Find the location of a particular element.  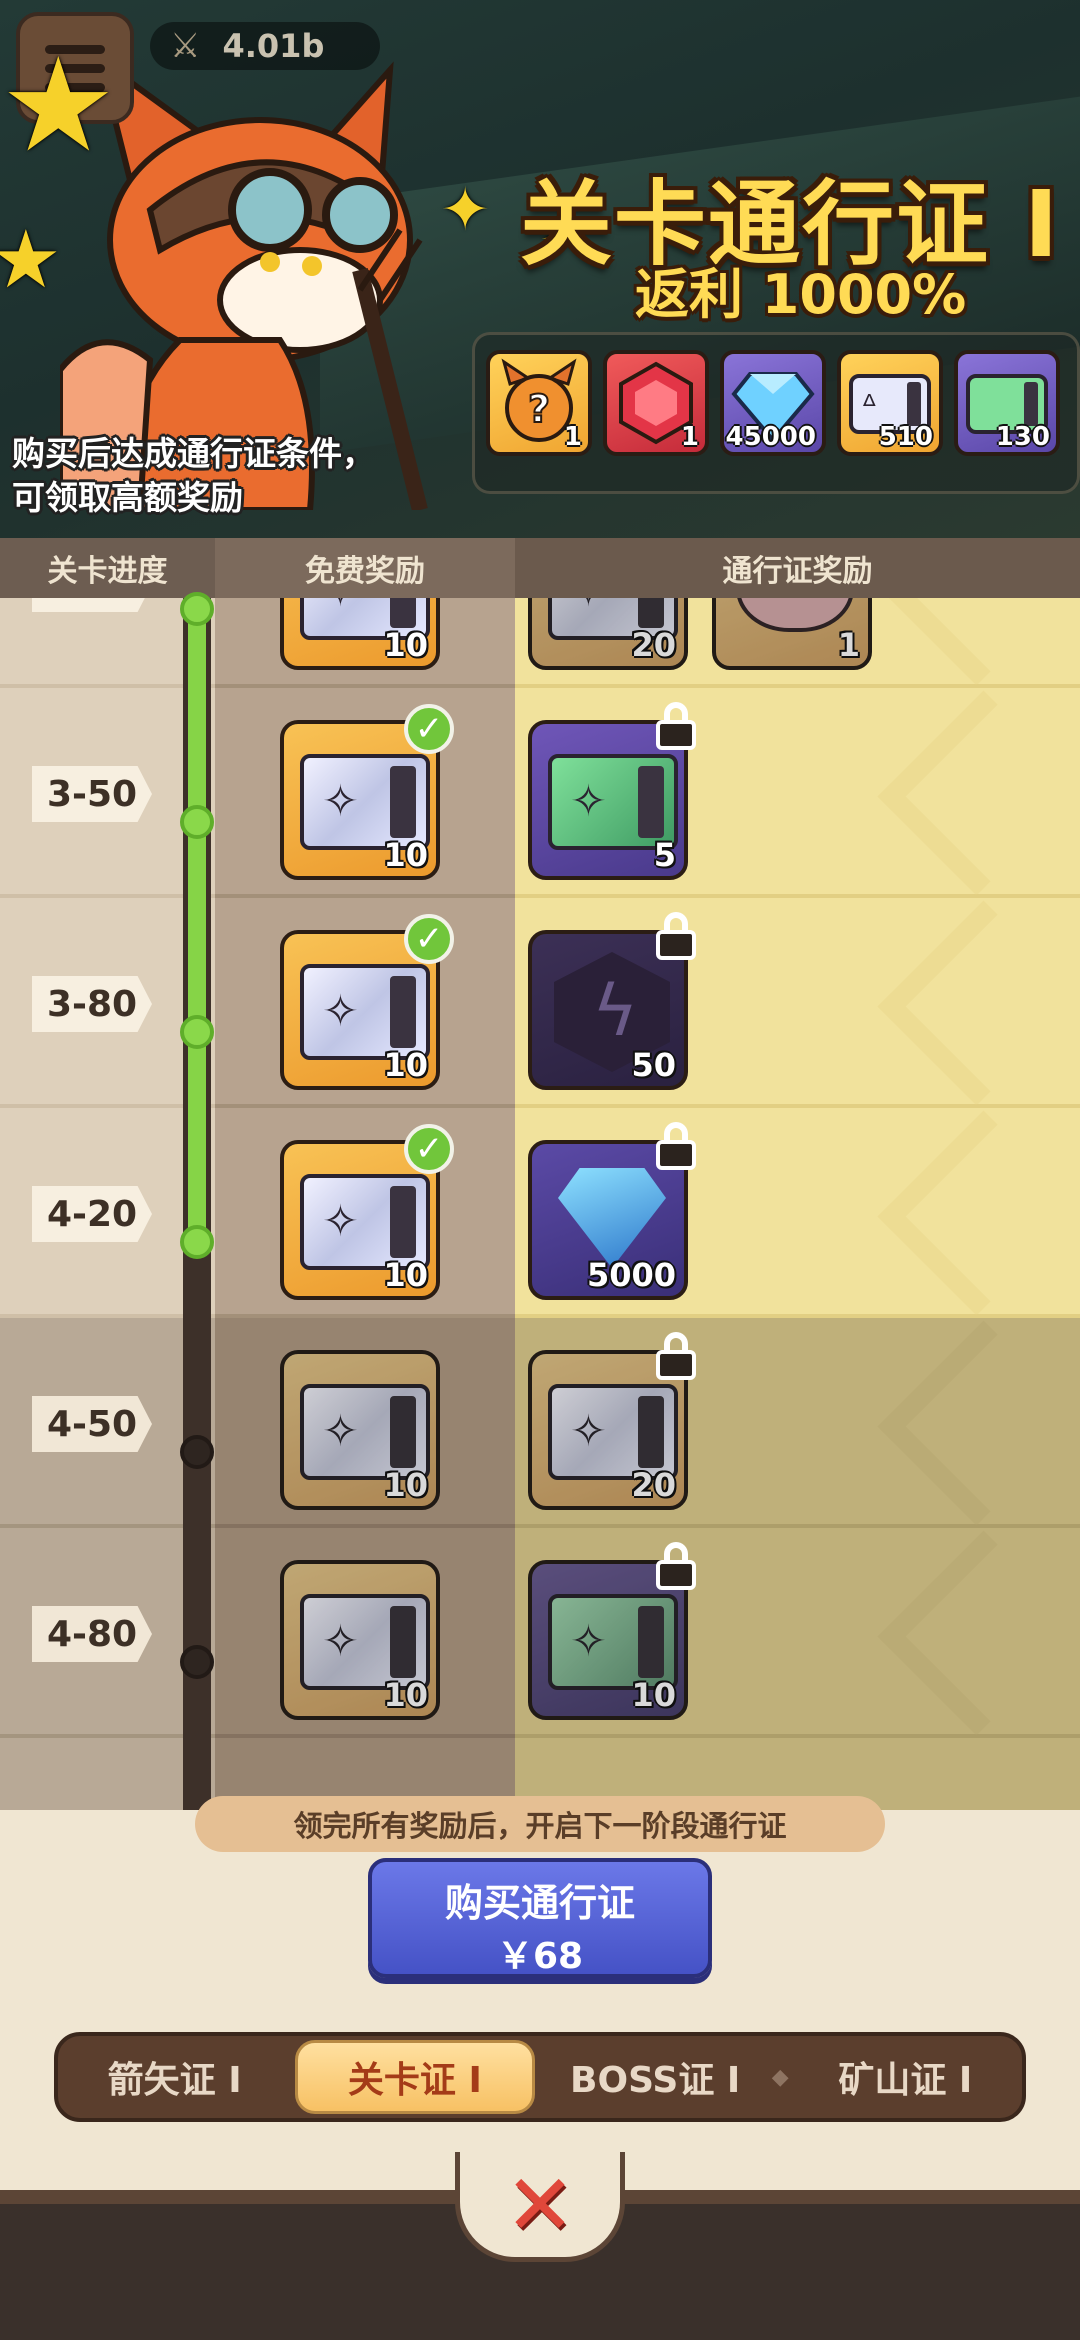

pass-type-tabs: 箭矢证 I 关卡证 I BOSS证 I ◆ 矿山证 I is located at coordinates (540, 2077).